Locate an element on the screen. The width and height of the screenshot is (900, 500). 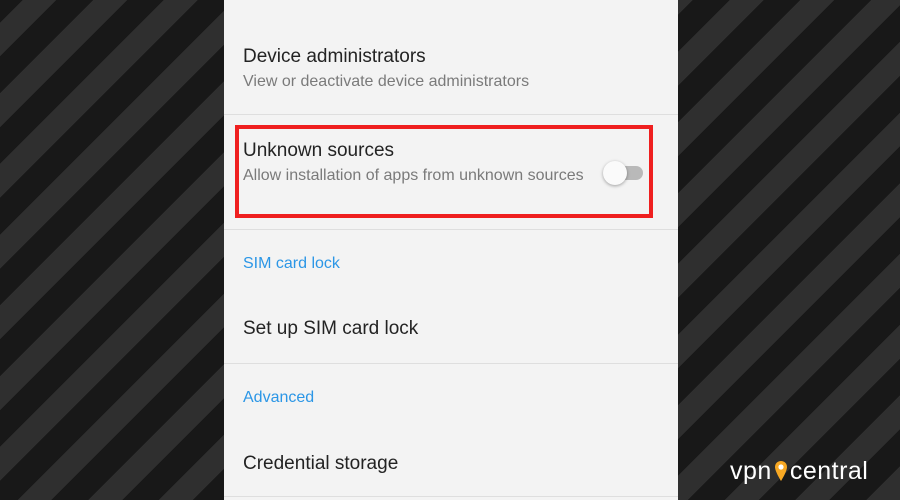
sim-card-lock-section-header: SIM card lock is located at coordinates (291, 263).